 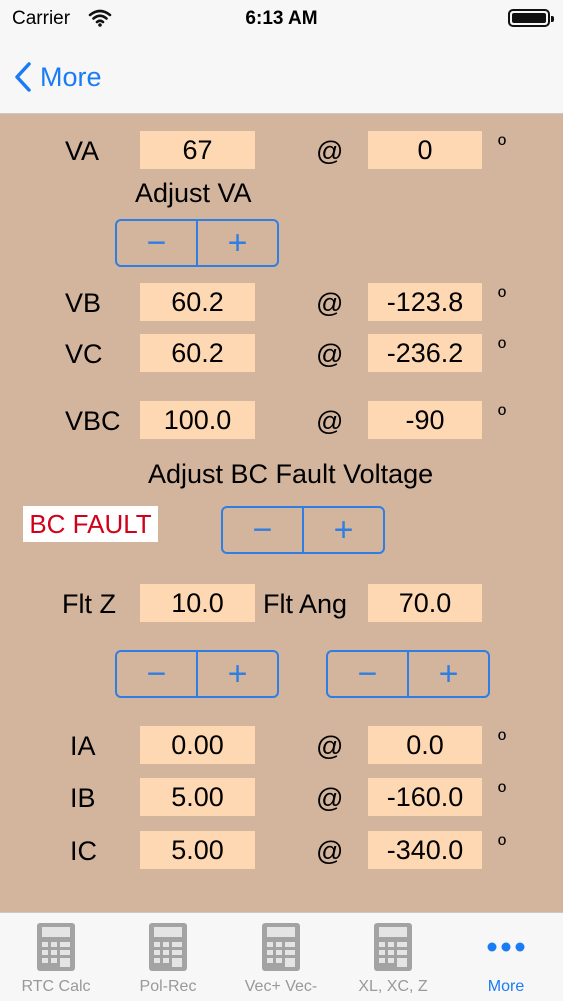 What do you see at coordinates (197, 150) in the screenshot?
I see `va-magnitude-field: 67` at bounding box center [197, 150].